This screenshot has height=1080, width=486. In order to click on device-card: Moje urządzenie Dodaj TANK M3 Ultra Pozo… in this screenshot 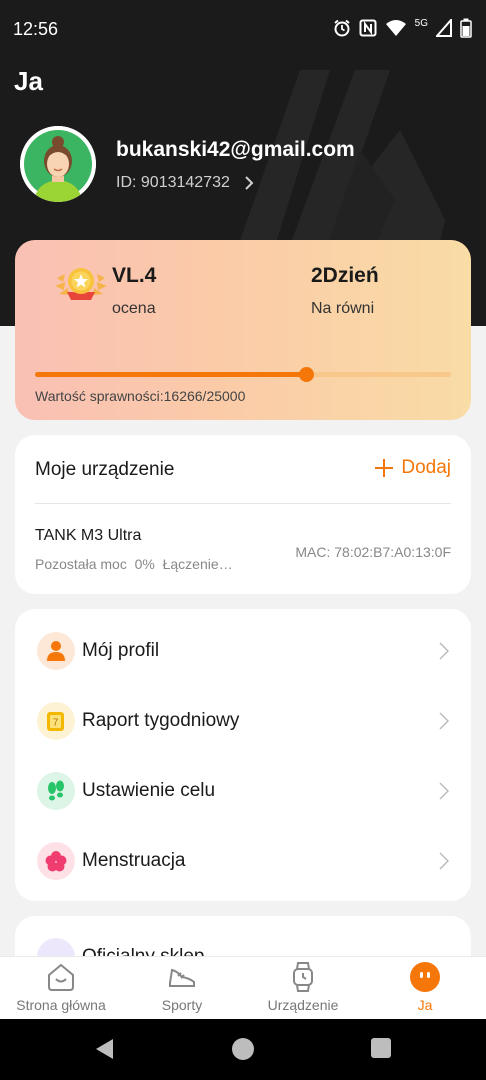, I will do `click(243, 514)`.